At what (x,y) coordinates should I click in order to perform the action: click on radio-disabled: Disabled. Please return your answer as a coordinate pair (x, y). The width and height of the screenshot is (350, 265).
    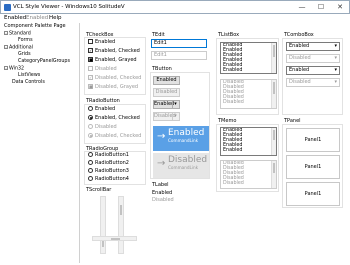
    Looking at the image, I should click on (102, 127).